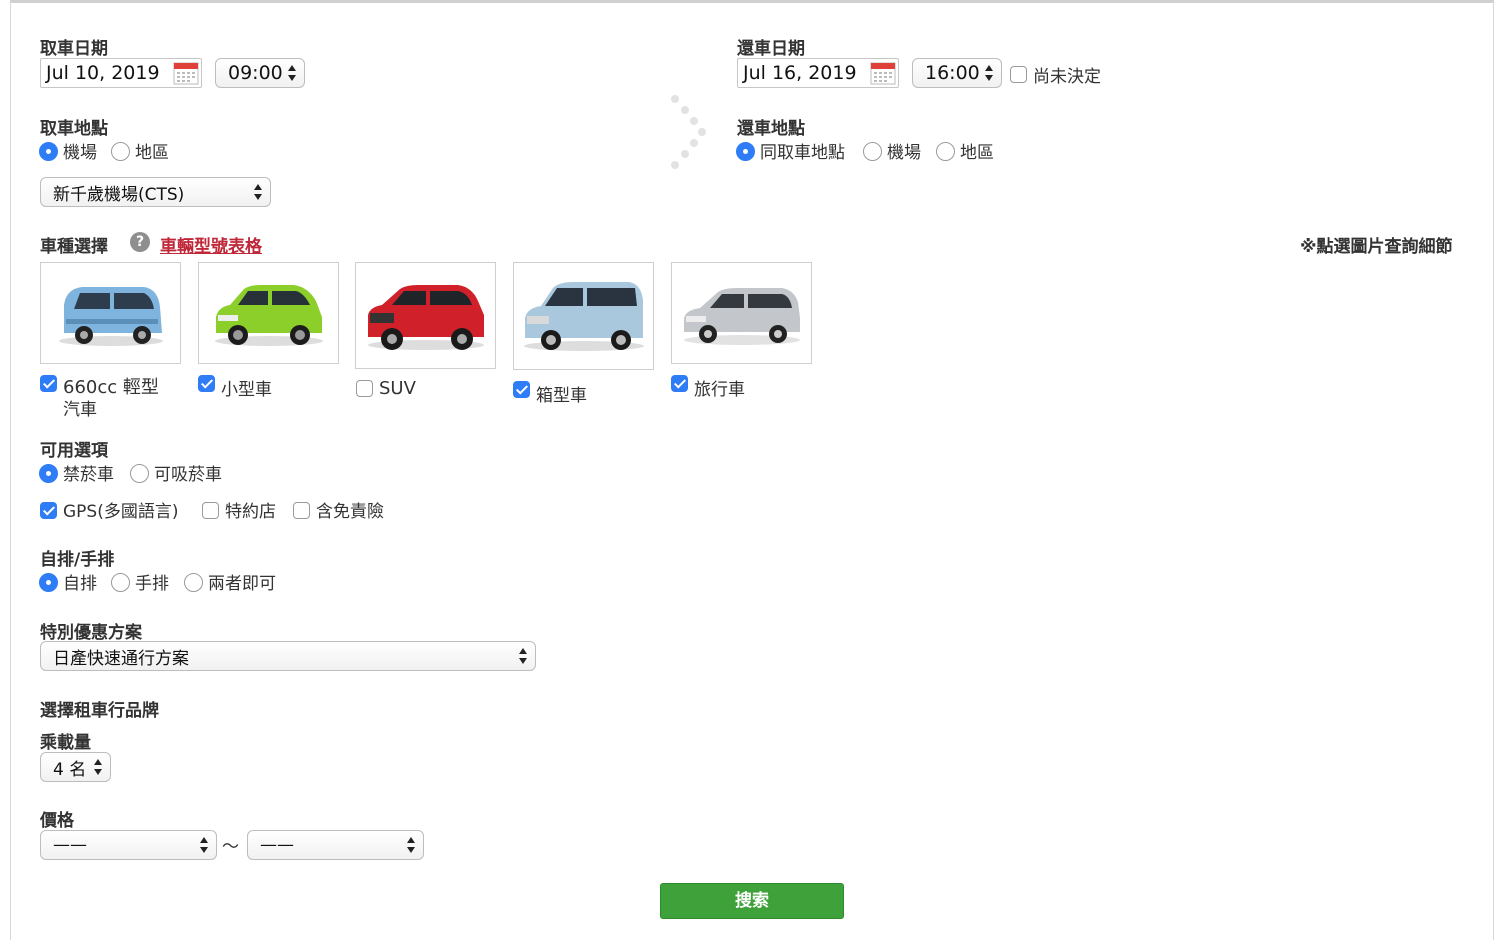 Image resolution: width=1500 pixels, height=940 pixels. I want to click on return-time-select: 16:00, so click(957, 73).